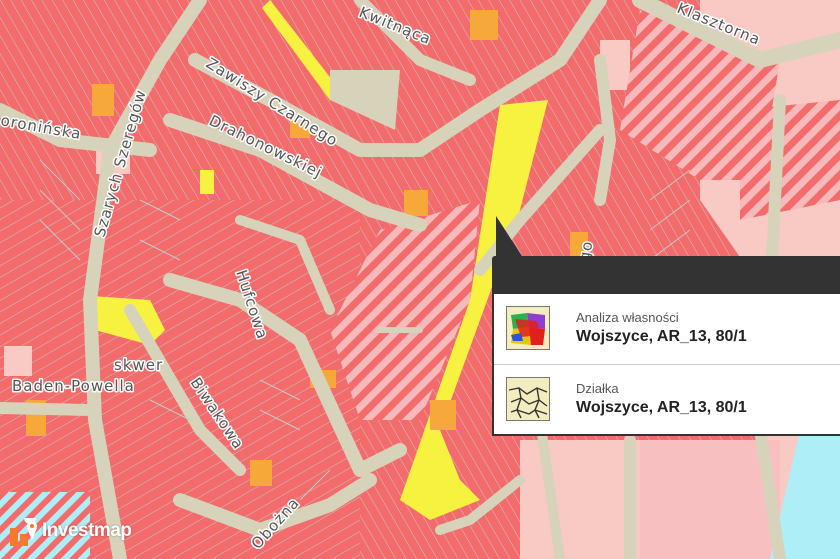 The width and height of the screenshot is (840, 559). Describe the element at coordinates (666, 275) in the screenshot. I see `popup-header` at that location.